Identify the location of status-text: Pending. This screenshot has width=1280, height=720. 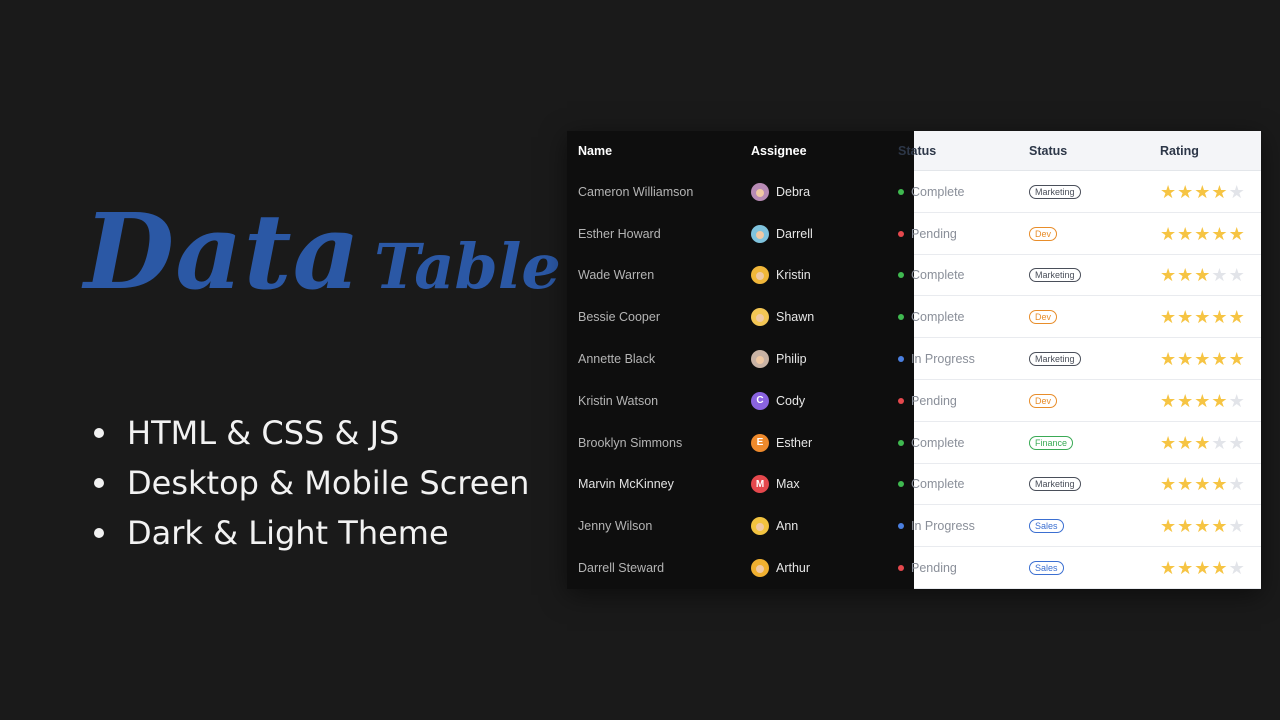
(934, 233).